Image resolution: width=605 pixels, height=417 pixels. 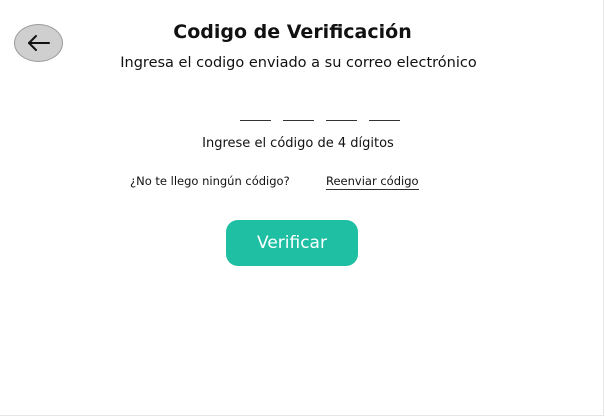 I want to click on verify-button: Verificar, so click(x=292, y=243).